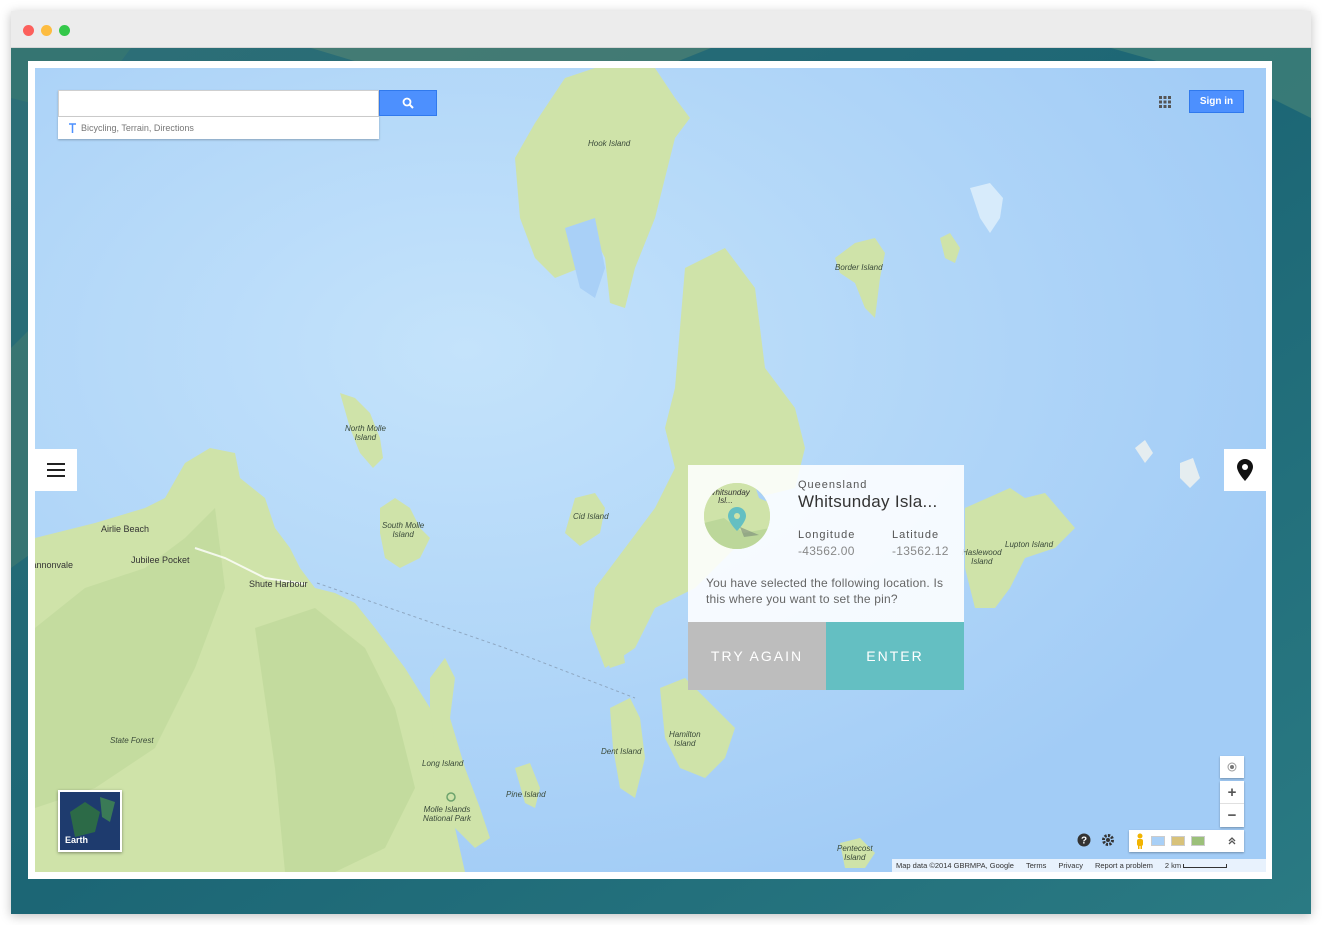 Image resolution: width=1322 pixels, height=925 pixels. What do you see at coordinates (77, 840) in the screenshot?
I see `earth-label: Earth` at bounding box center [77, 840].